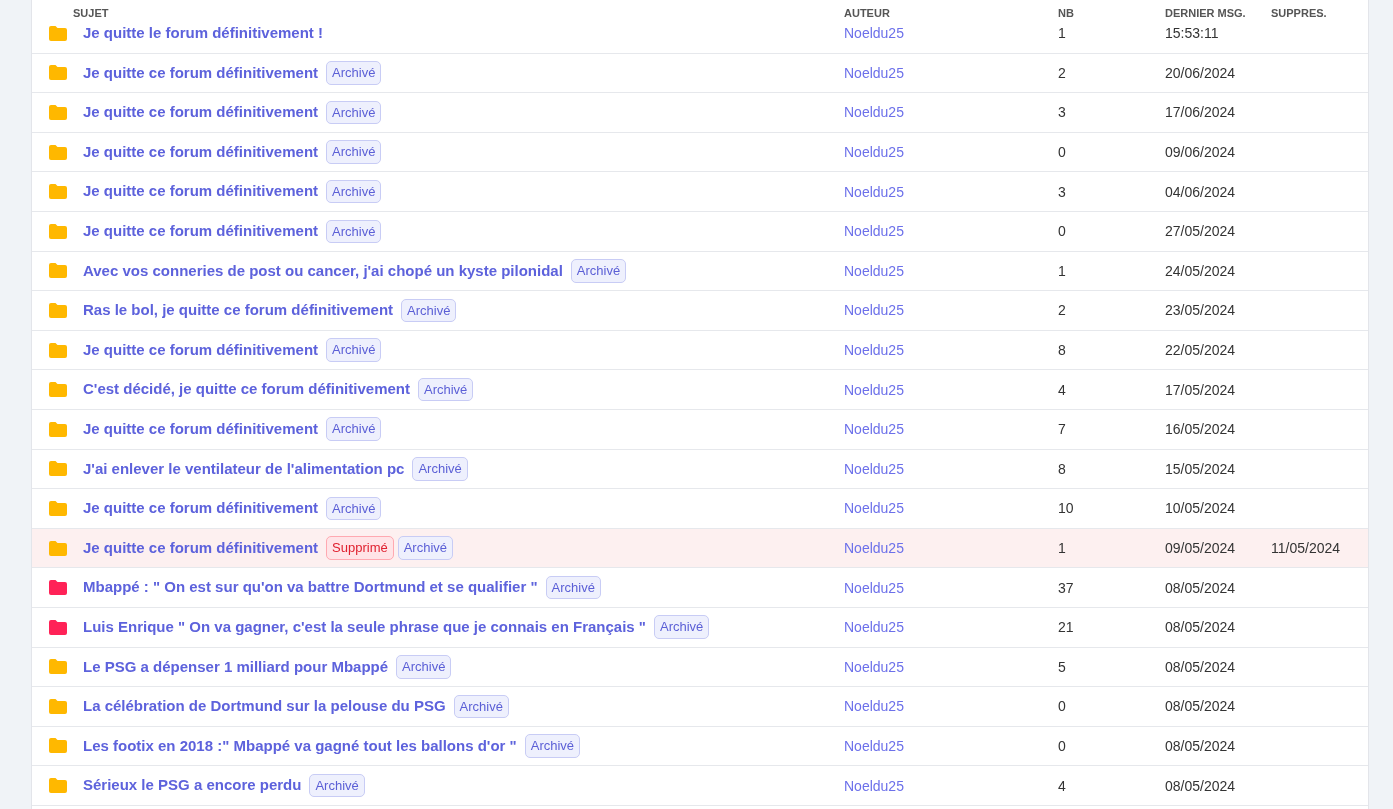 This screenshot has height=809, width=1393. I want to click on reply-count: 37, so click(1066, 587).